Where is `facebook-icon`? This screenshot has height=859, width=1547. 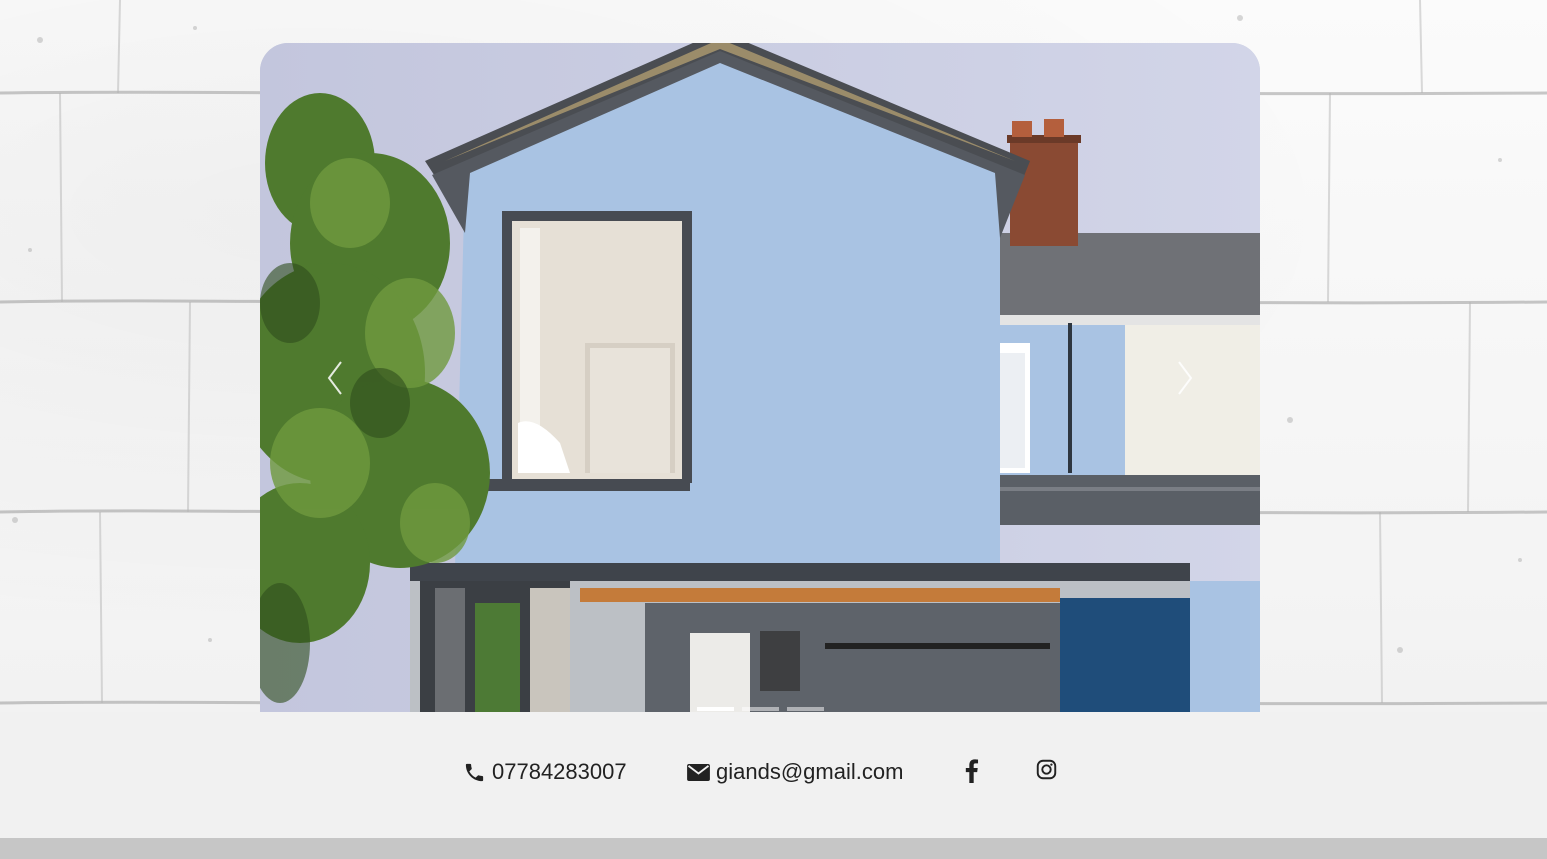
facebook-icon is located at coordinates (972, 771).